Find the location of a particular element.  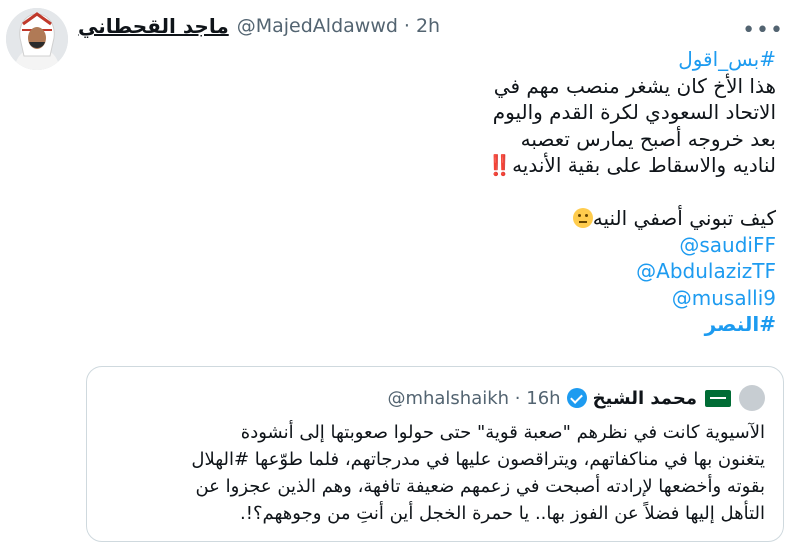

mention-saudiff: @saudiFF is located at coordinates (727, 245).